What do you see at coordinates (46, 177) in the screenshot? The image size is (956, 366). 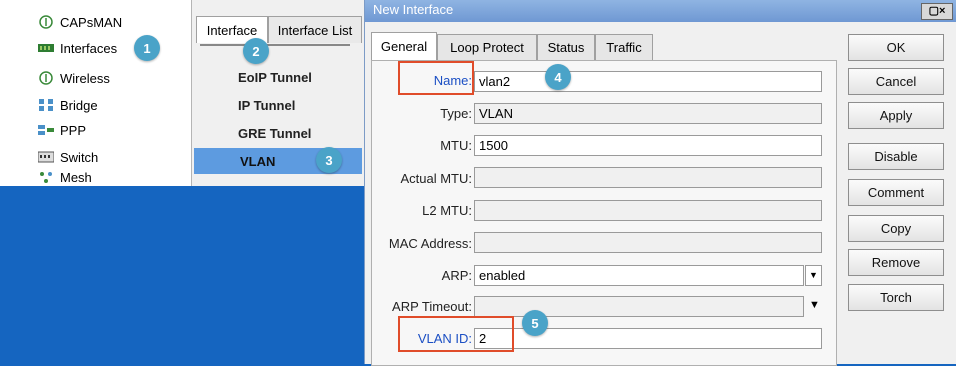 I see `mesh-icon` at bounding box center [46, 177].